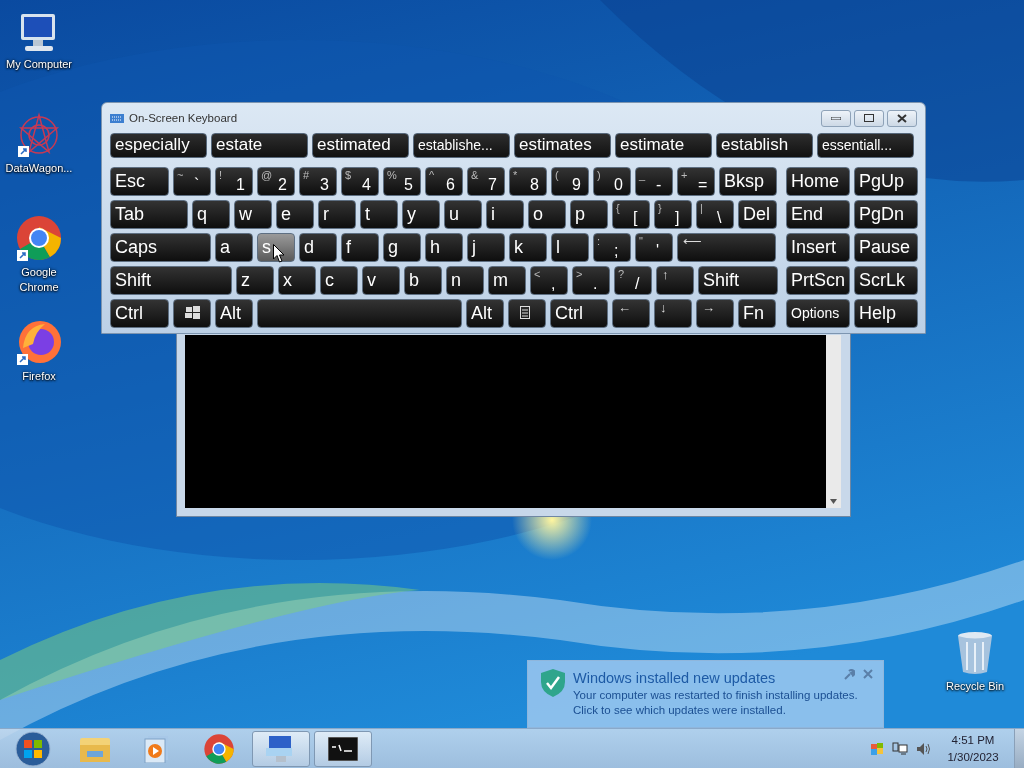 The height and width of the screenshot is (768, 1024). I want to click on key: e, so click(295, 214).